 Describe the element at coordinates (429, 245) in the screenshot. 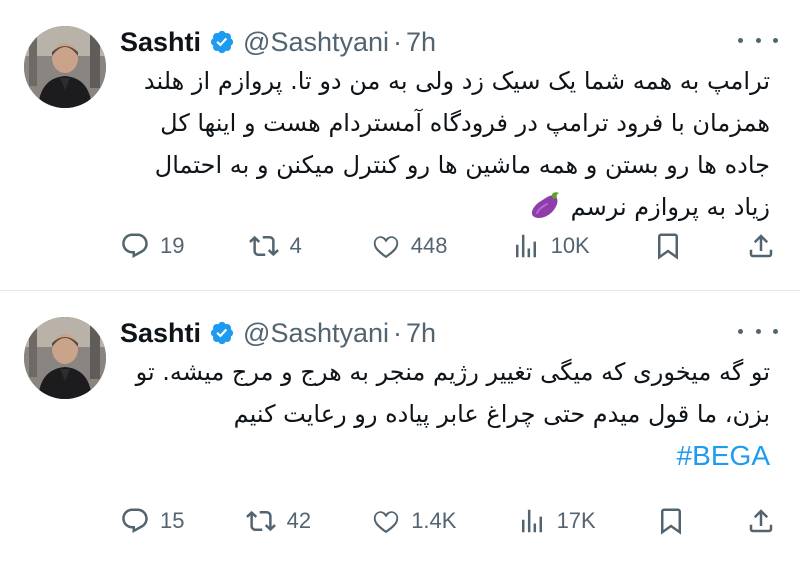

I see `like-count: 448` at that location.